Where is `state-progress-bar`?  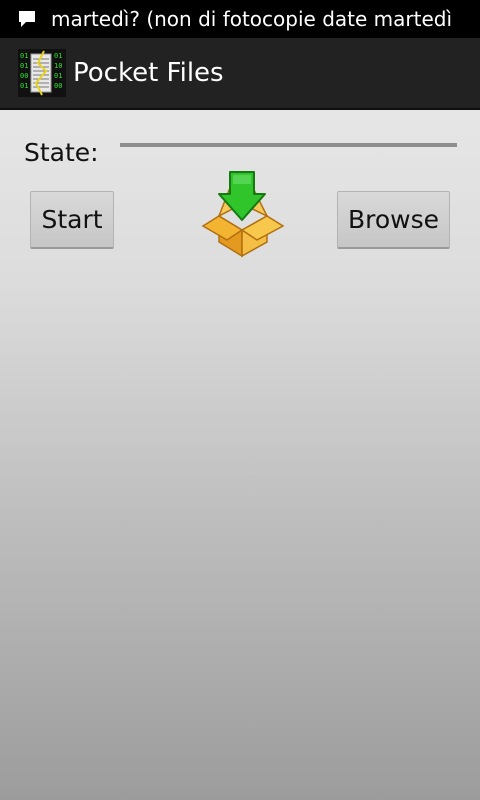
state-progress-bar is located at coordinates (288, 145).